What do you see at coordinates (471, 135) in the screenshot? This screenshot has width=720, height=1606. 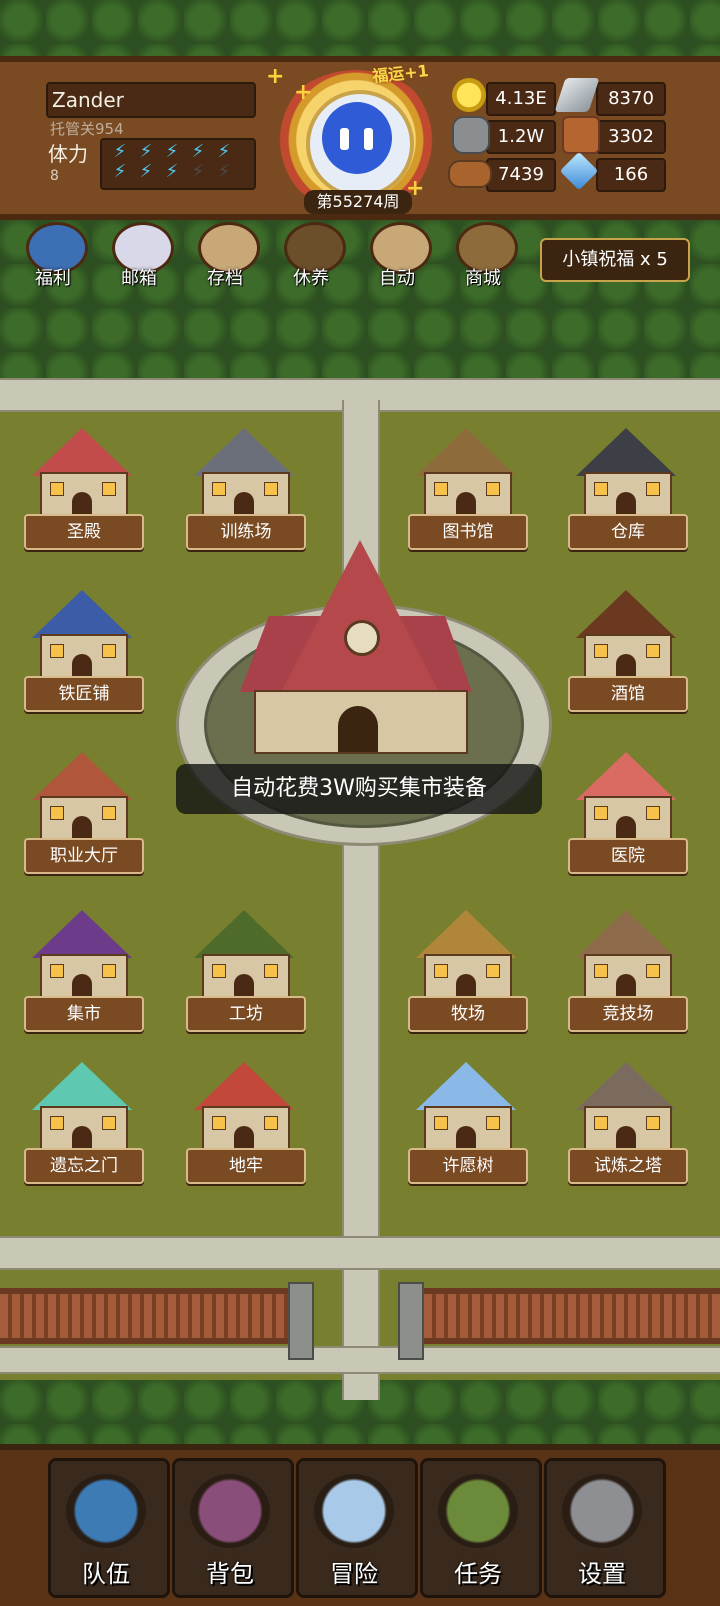 I see `stone-ore-icon` at bounding box center [471, 135].